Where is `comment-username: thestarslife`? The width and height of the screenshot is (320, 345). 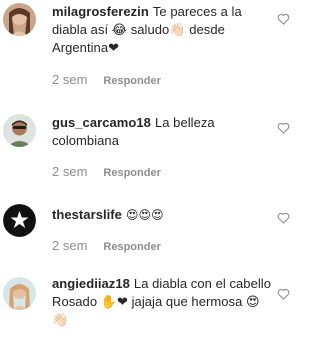 comment-username: thestarslife is located at coordinates (87, 214).